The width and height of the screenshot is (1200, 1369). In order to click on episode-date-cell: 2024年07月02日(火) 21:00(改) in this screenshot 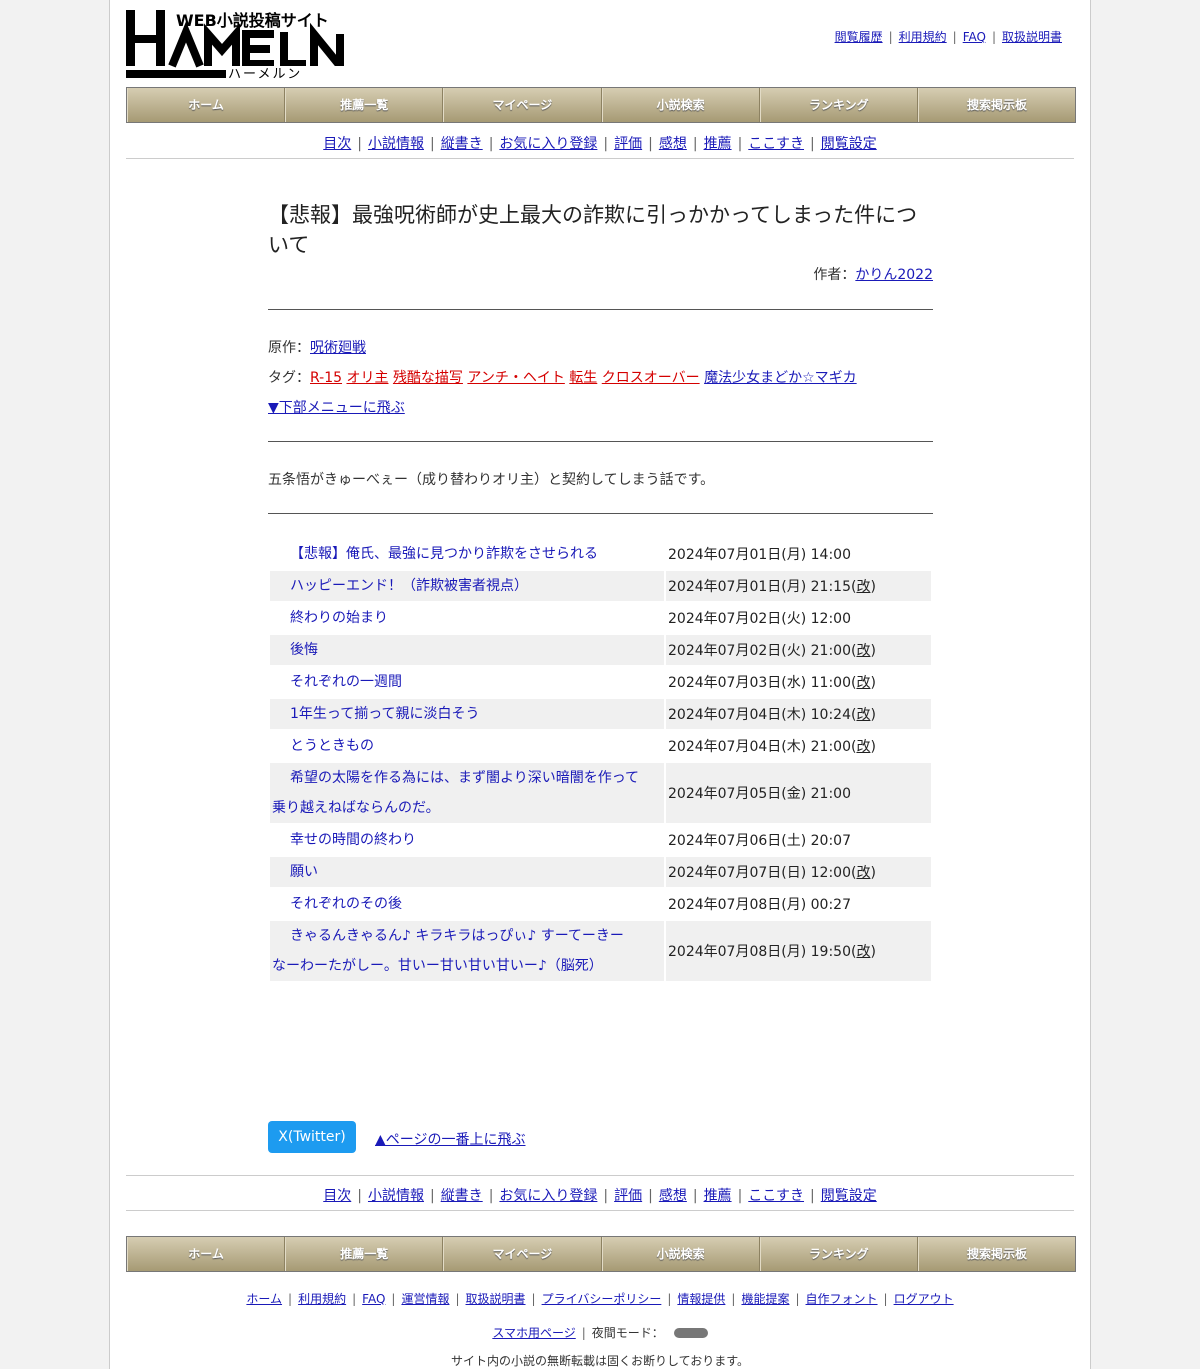, I will do `click(798, 650)`.